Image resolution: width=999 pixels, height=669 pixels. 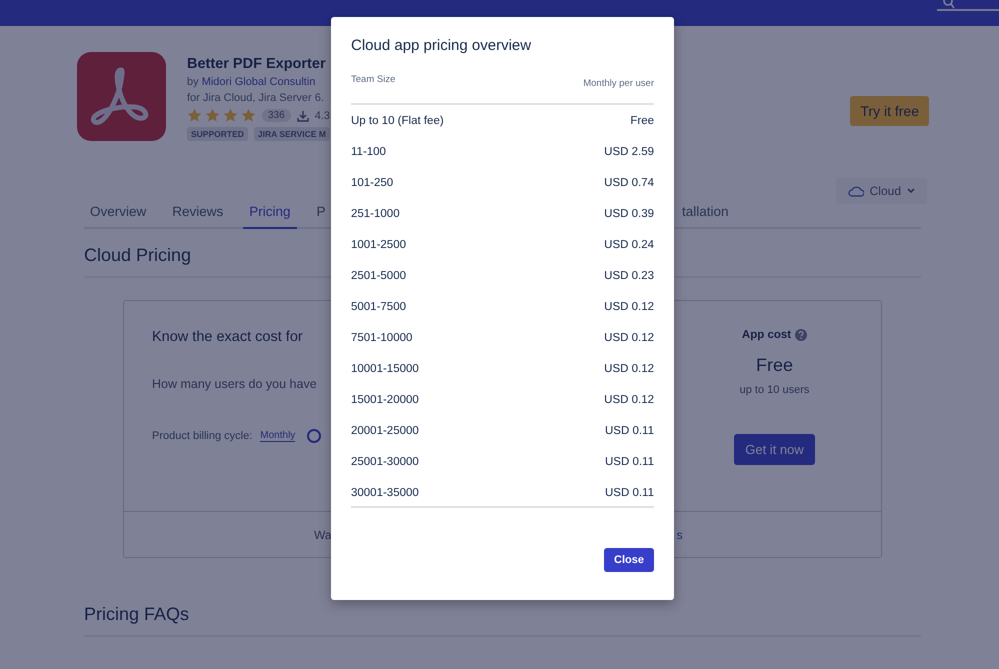 What do you see at coordinates (256, 98) in the screenshot?
I see `hosting-text: for Jira Cloud, Jira Server 6.` at bounding box center [256, 98].